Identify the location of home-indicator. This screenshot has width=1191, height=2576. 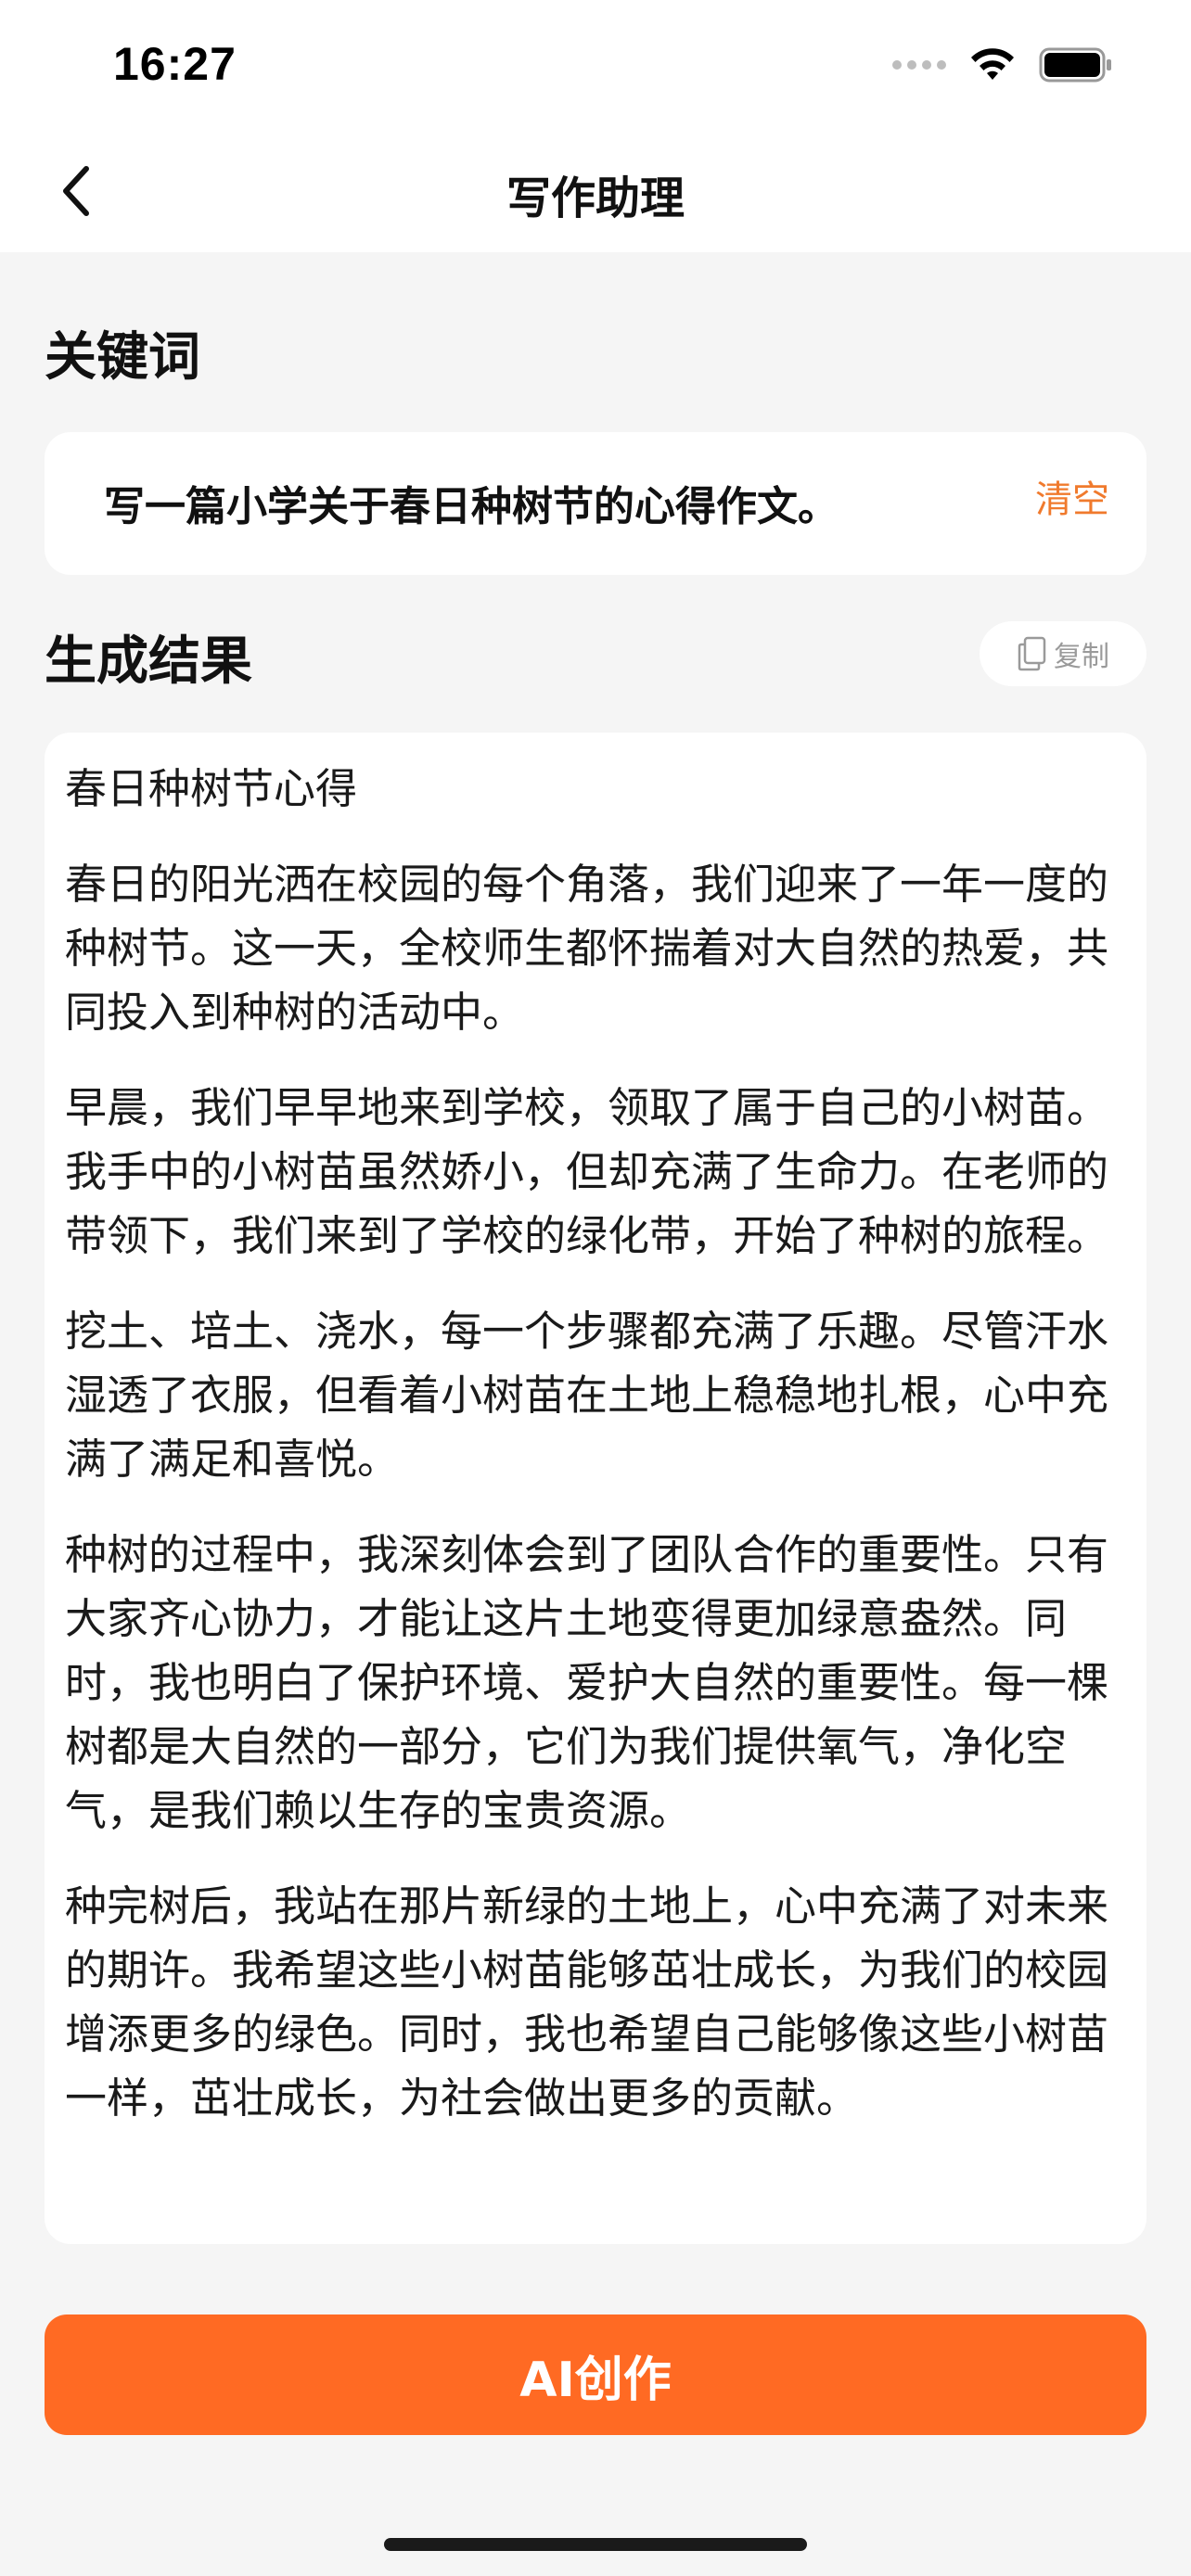
(595, 2544).